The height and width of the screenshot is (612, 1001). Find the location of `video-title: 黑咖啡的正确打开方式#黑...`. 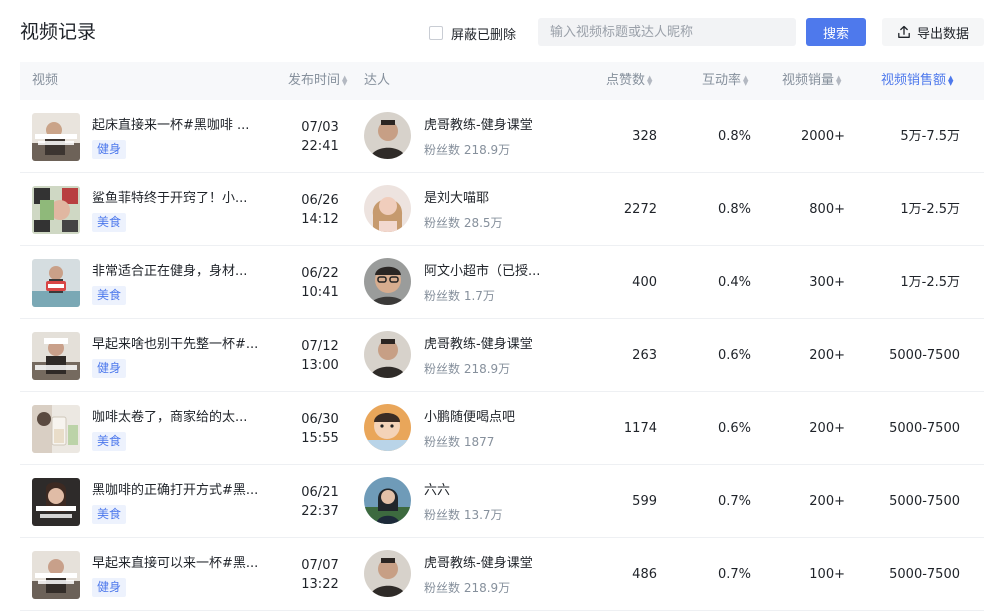

video-title: 黑咖啡的正确打开方式#黑... is located at coordinates (182, 491).